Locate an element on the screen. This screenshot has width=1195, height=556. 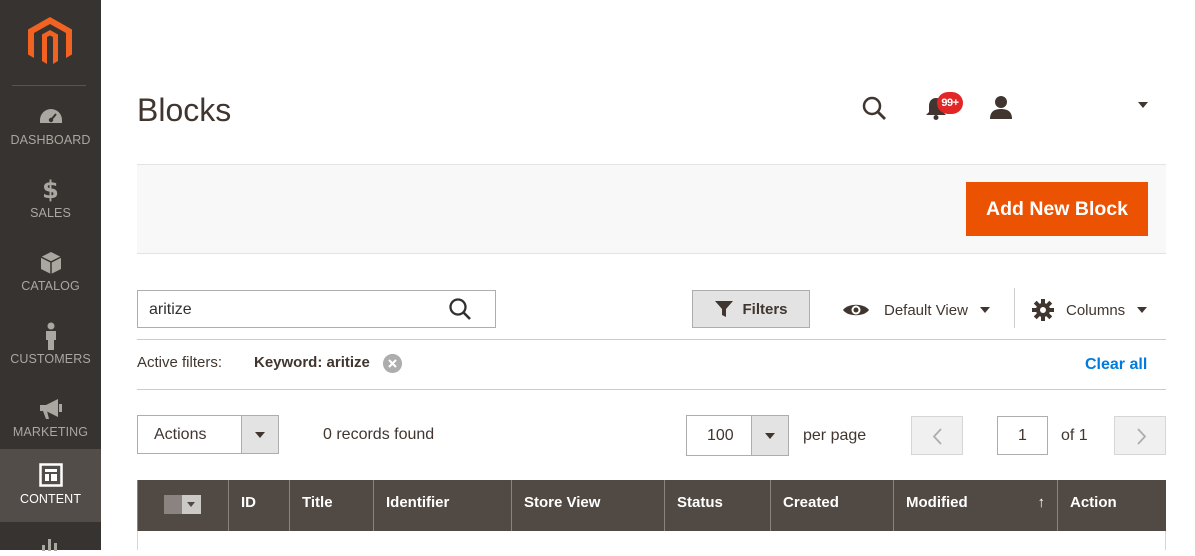
notification-badge: 99+ is located at coordinates (950, 103).